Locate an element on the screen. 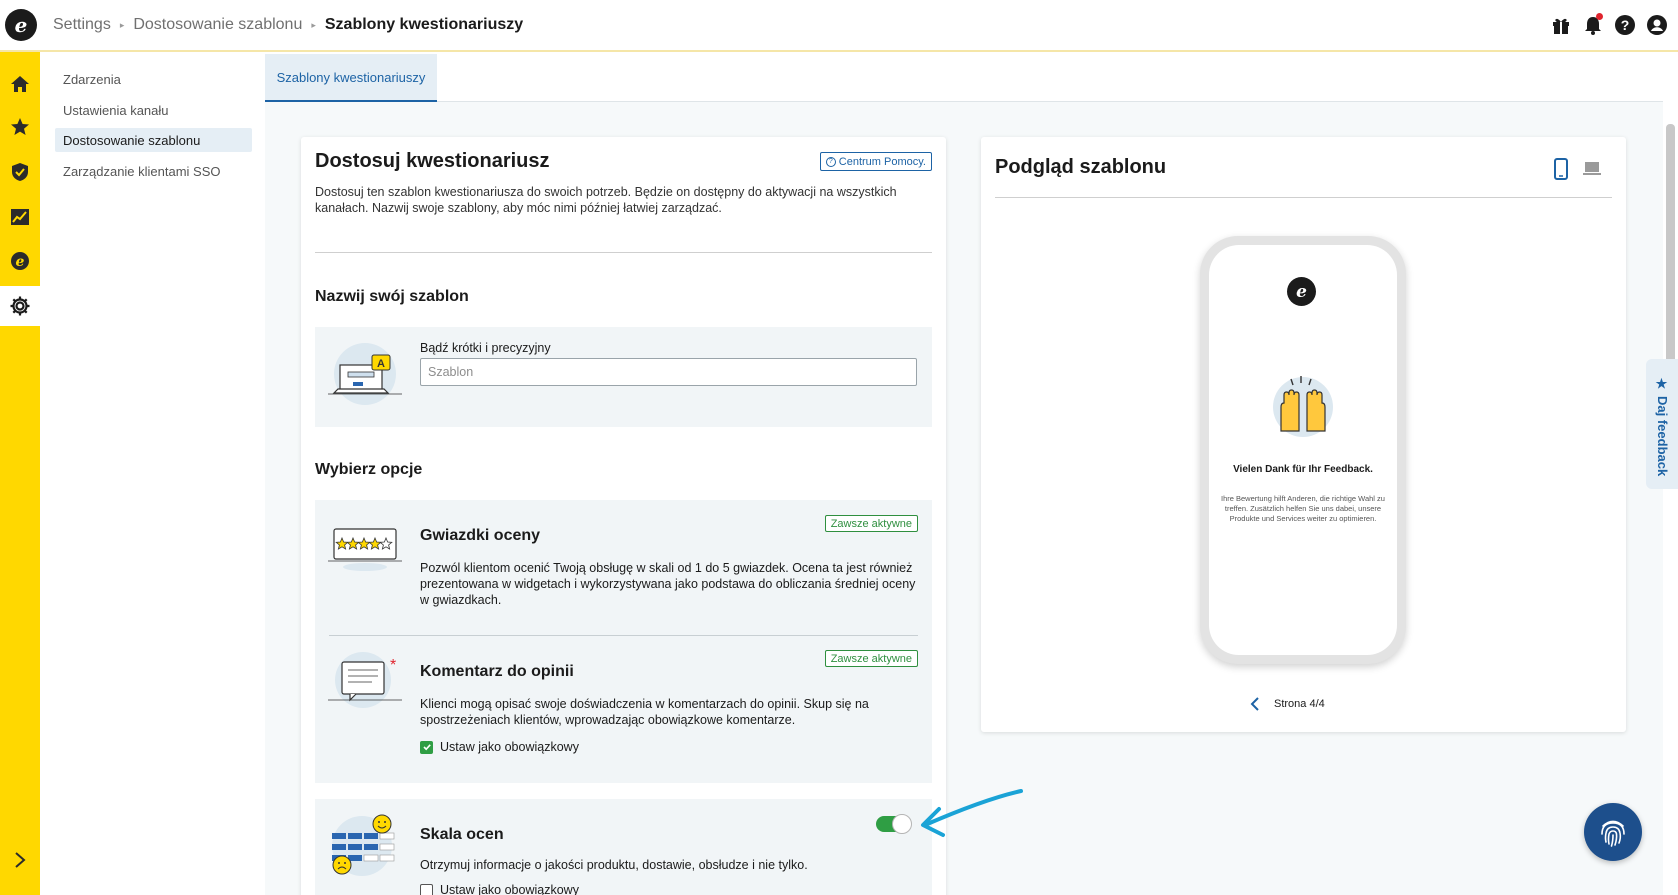 The height and width of the screenshot is (895, 1678). fingerprint-icon is located at coordinates (1613, 833).